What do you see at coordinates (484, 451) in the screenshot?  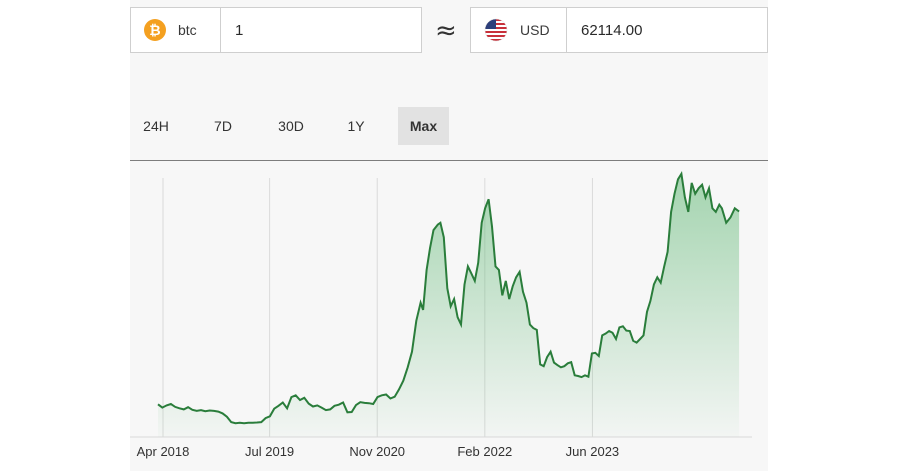 I see `x-tick-label: Feb 2022` at bounding box center [484, 451].